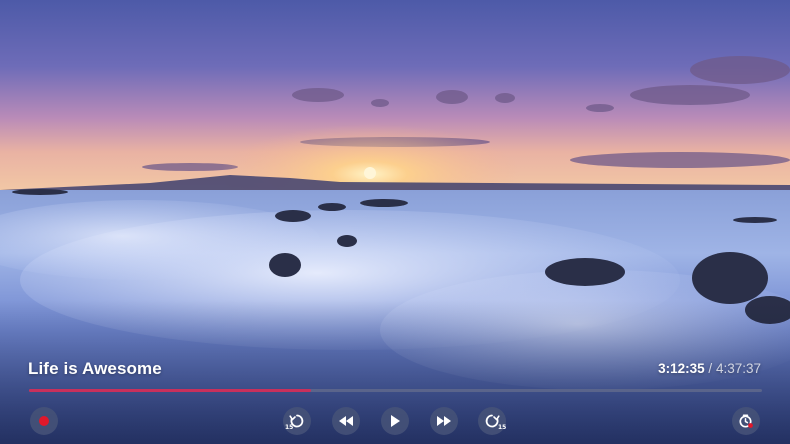 Image resolution: width=790 pixels, height=444 pixels. I want to click on skip-15-icon: 15, so click(495, 422).